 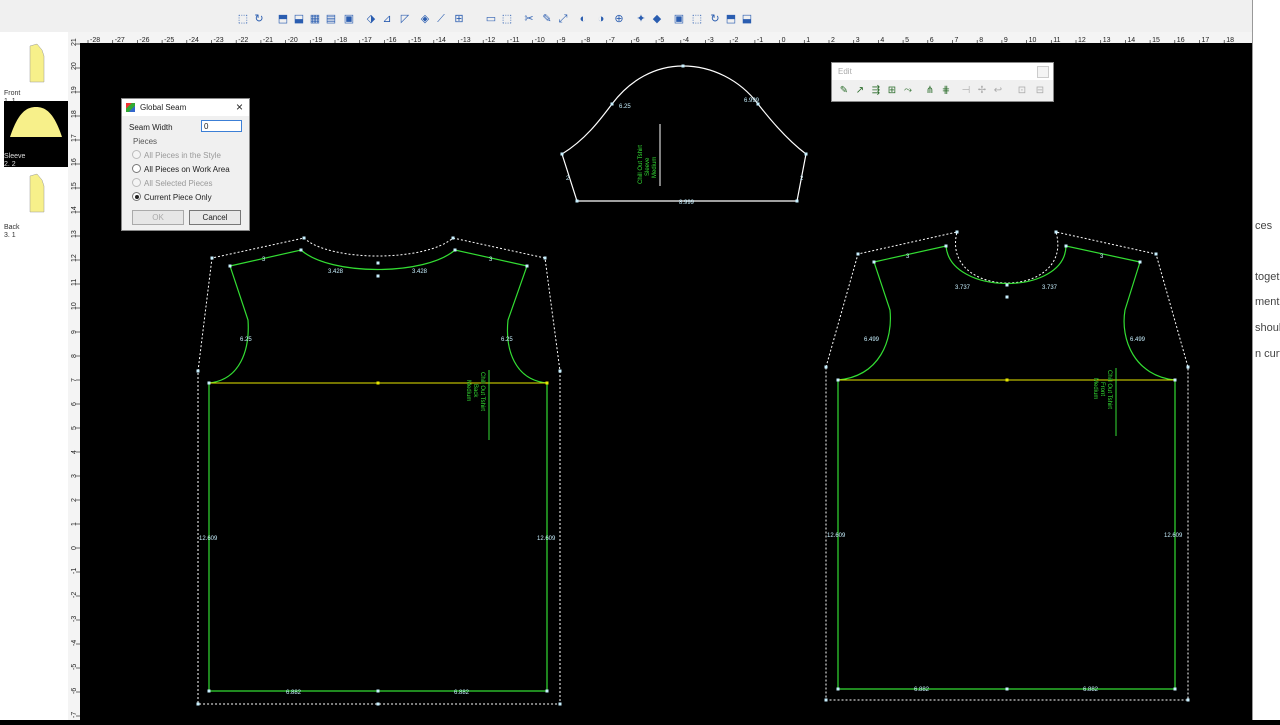 What do you see at coordinates (684, 133) in the screenshot?
I see `sleeve-piece` at bounding box center [684, 133].